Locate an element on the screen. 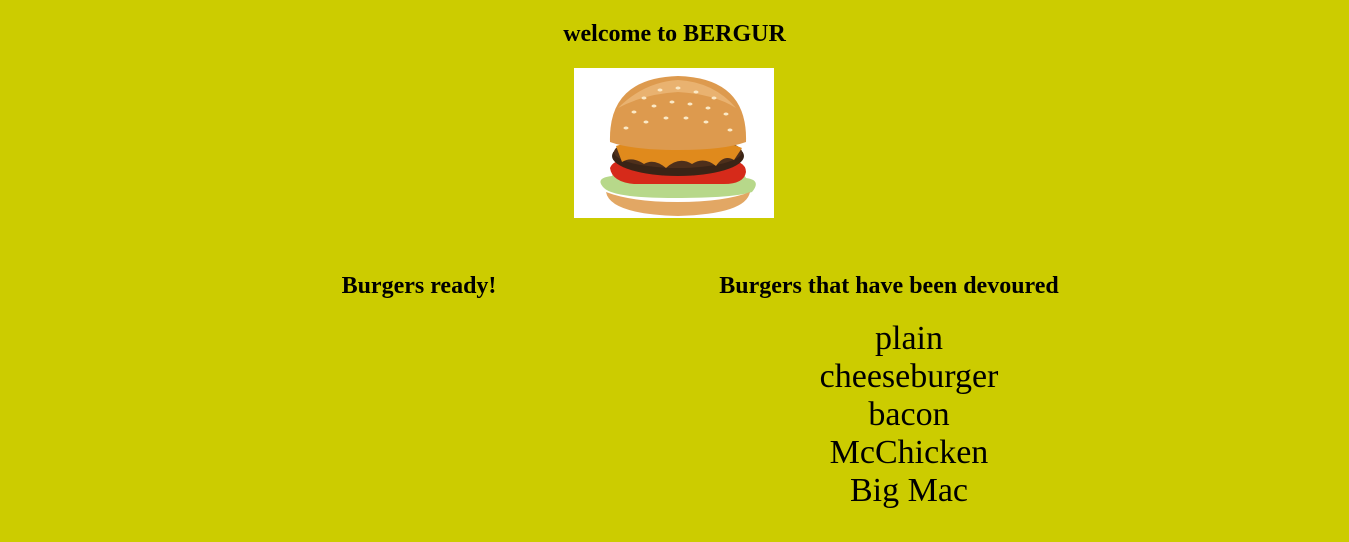 Image resolution: width=1349 pixels, height=542 pixels. page-title: welcome to BERGUR is located at coordinates (674, 34).